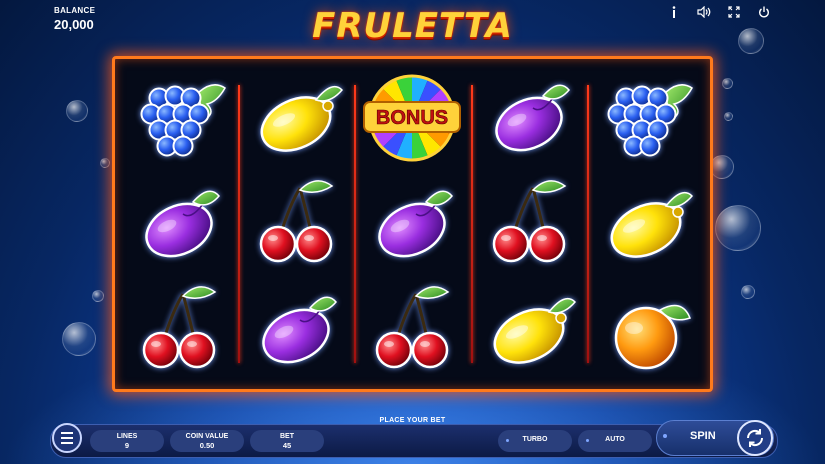 This screenshot has height=464, width=825. What do you see at coordinates (665, 436) in the screenshot?
I see `spin-indicator-icon` at bounding box center [665, 436].